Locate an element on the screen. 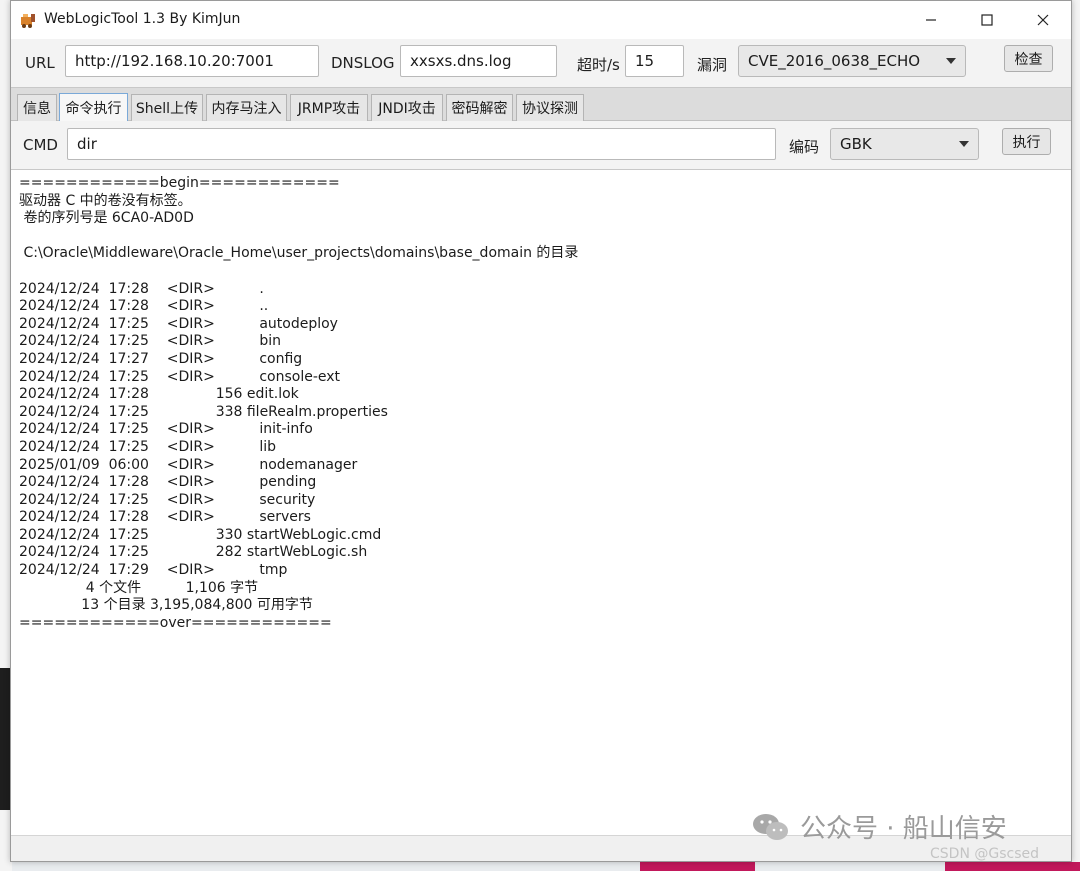  app-icon is located at coordinates (28, 21).